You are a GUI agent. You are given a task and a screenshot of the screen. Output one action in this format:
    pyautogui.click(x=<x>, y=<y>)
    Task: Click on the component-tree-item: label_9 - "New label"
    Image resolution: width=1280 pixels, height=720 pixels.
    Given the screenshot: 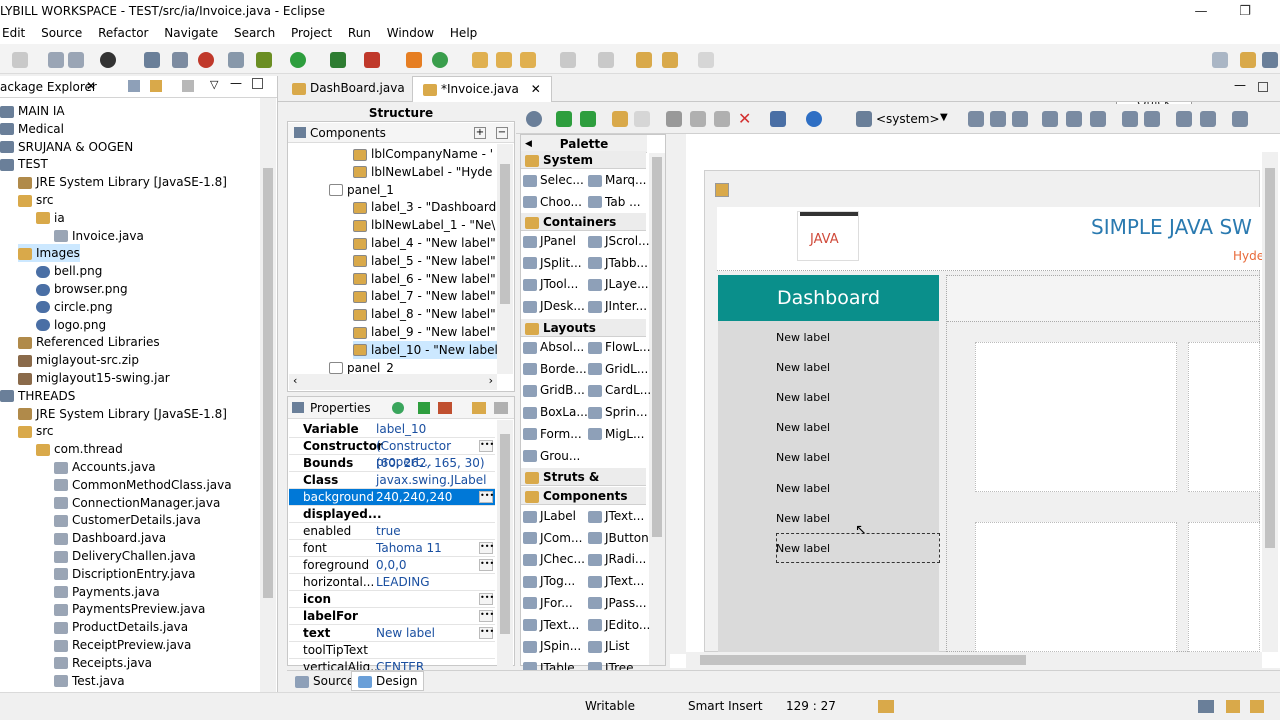 What is the action you would take?
    pyautogui.click(x=424, y=332)
    